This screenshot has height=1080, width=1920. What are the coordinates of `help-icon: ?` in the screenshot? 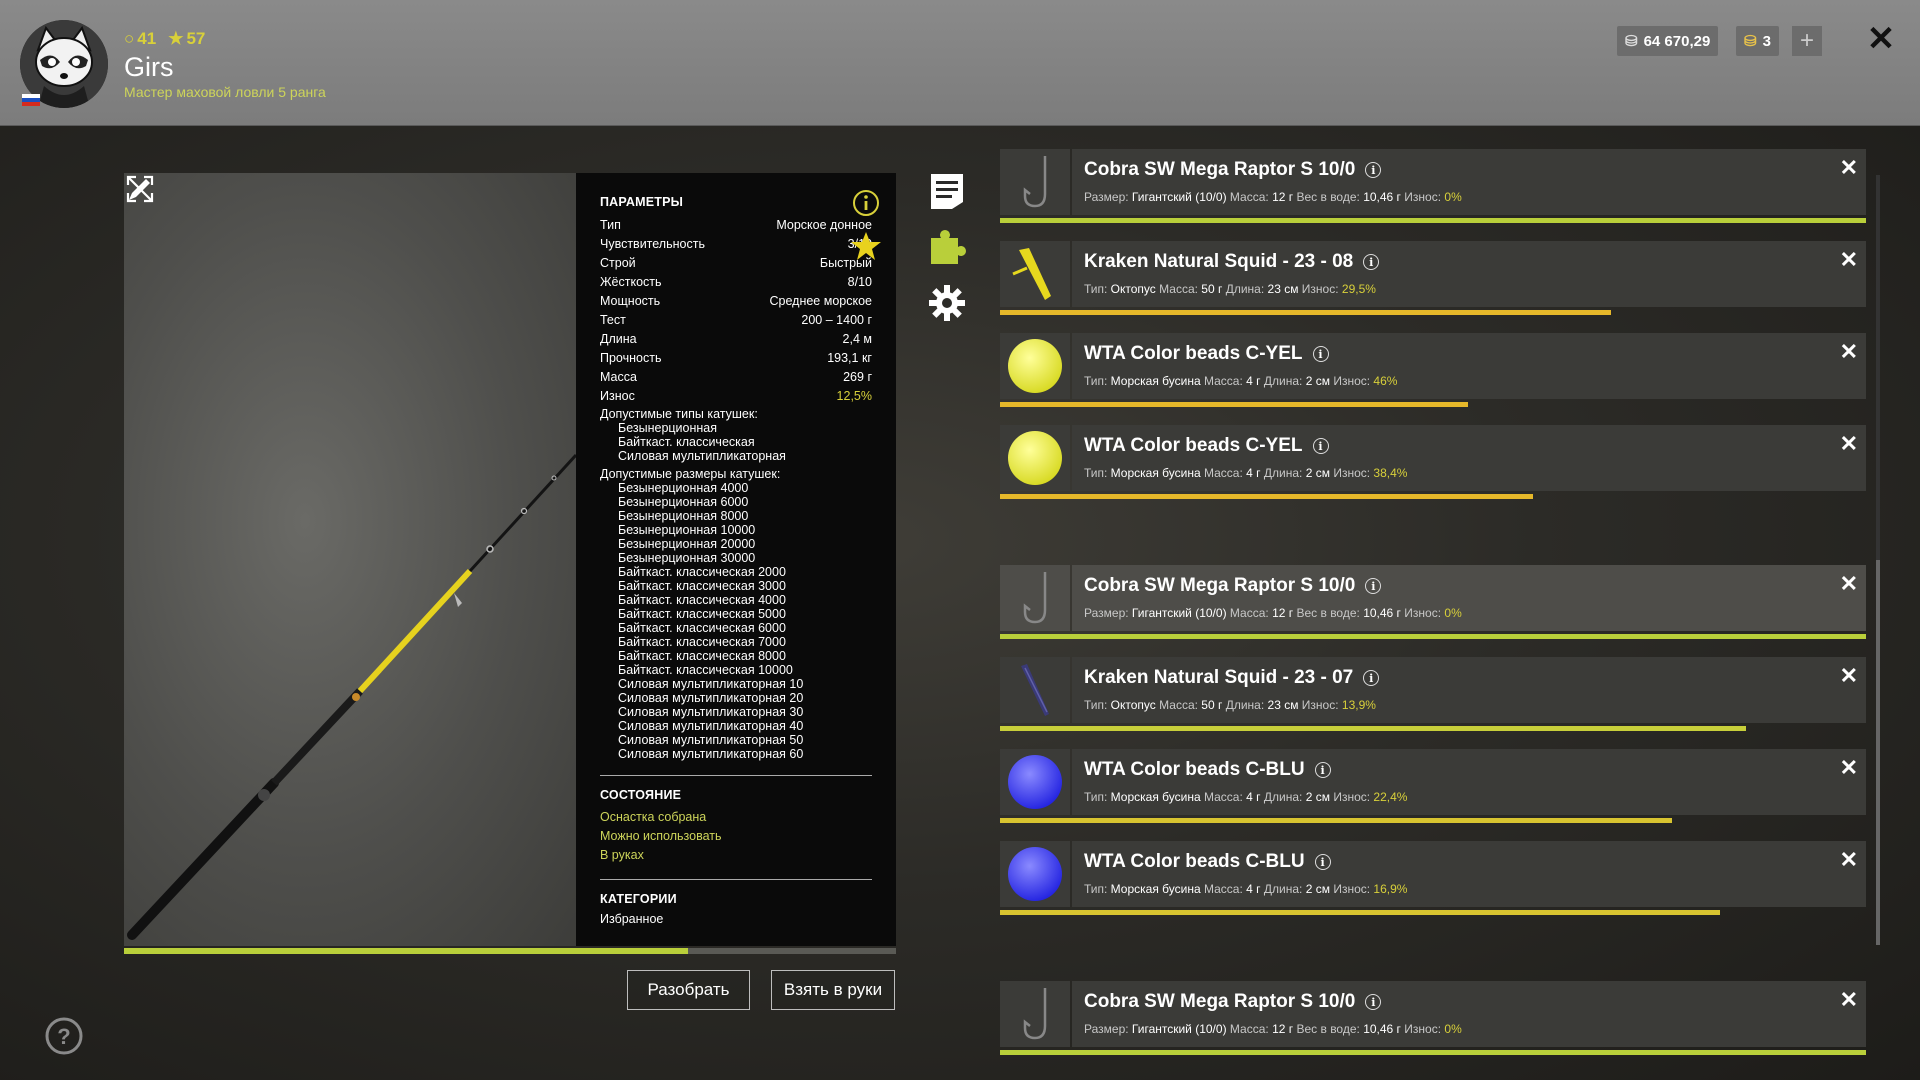 It's located at (64, 1036).